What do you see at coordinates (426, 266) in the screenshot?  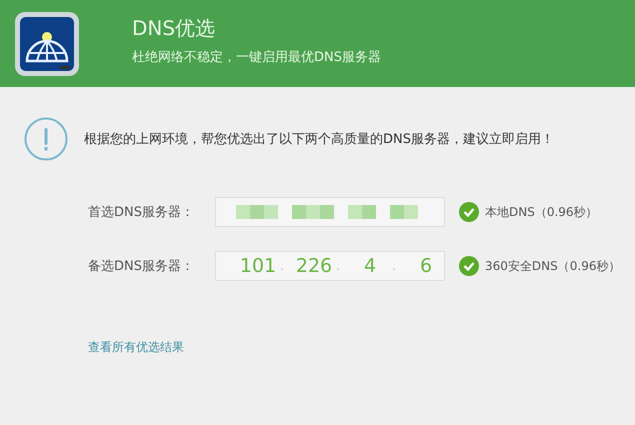 I see `ip-octet: 6` at bounding box center [426, 266].